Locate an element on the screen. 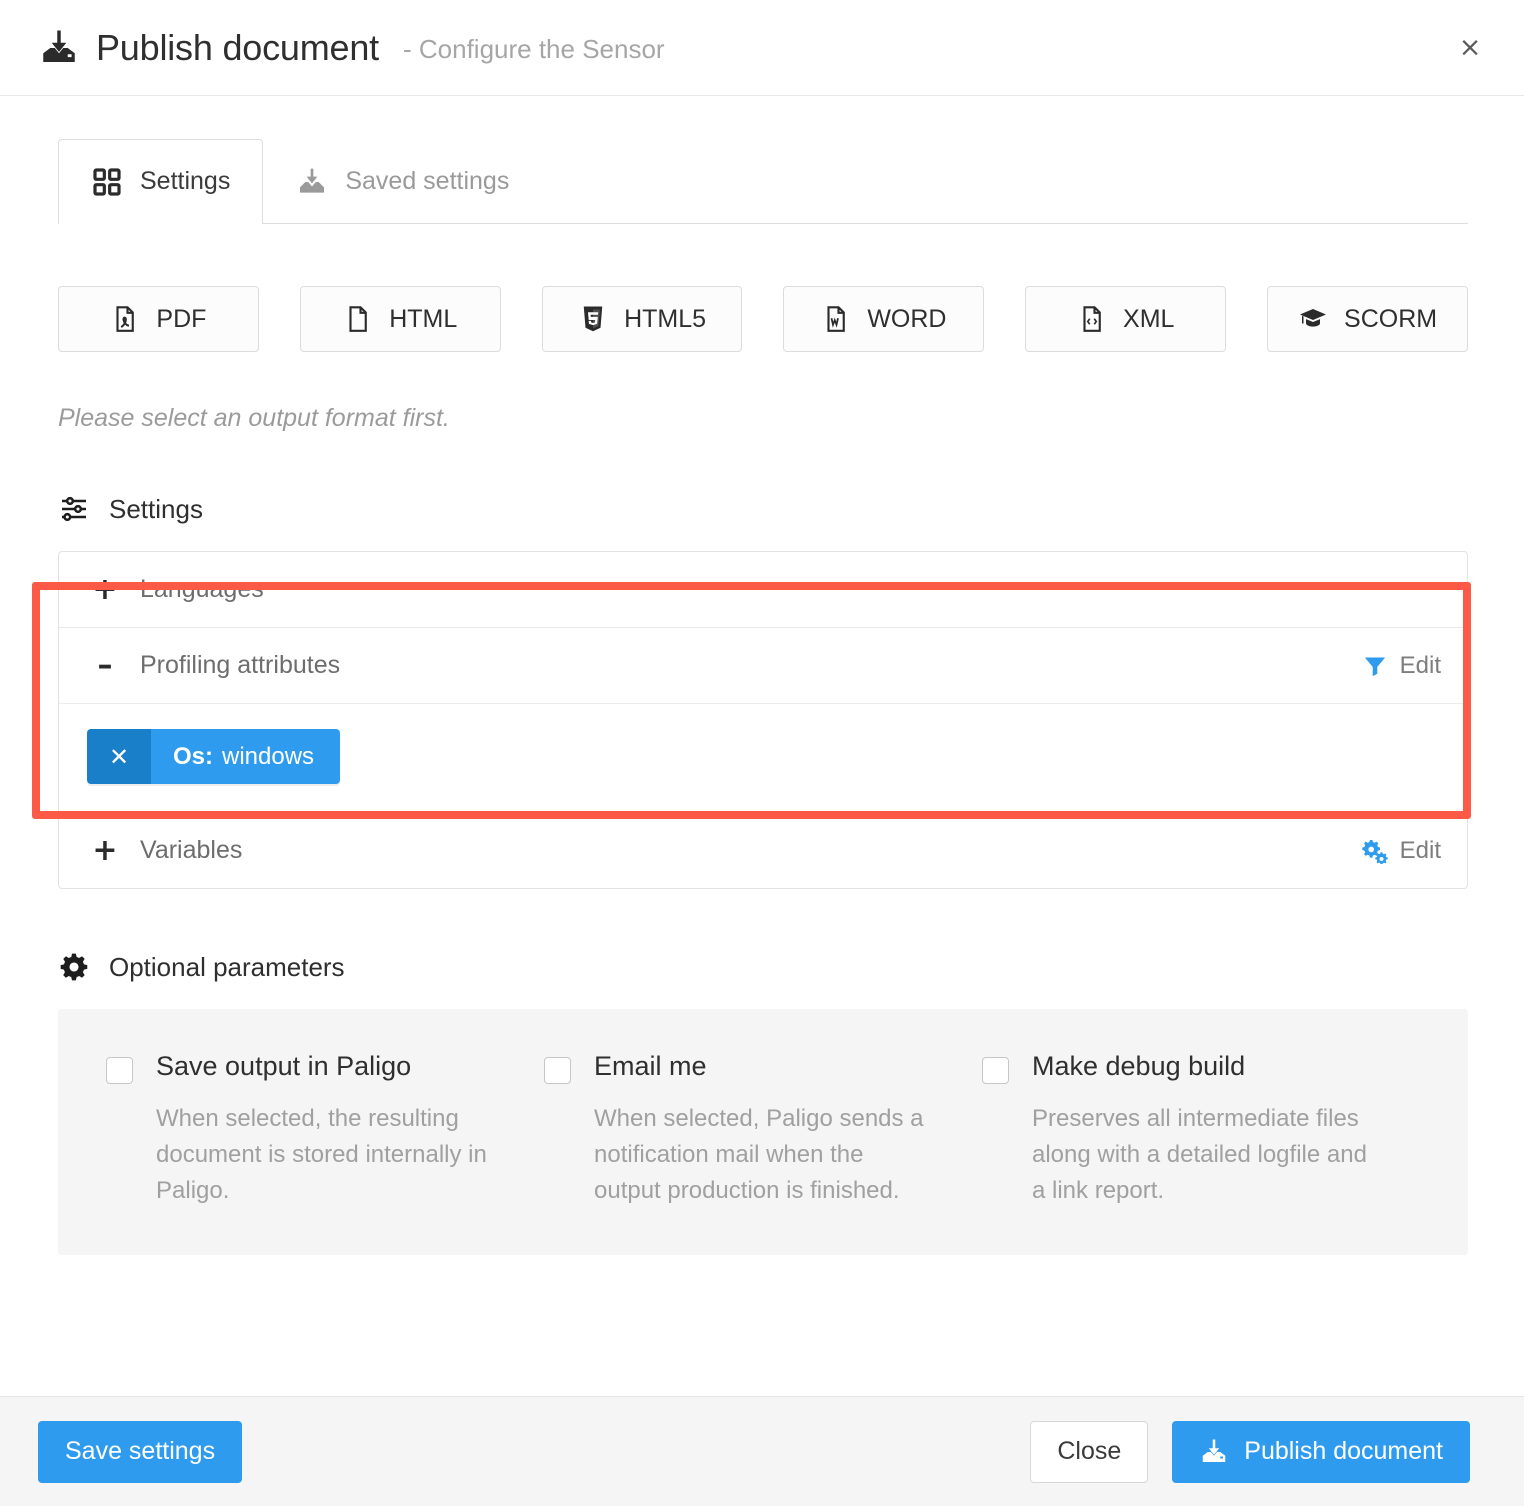 Image resolution: width=1524 pixels, height=1506 pixels. save-settings-label: Save settings is located at coordinates (140, 1451).